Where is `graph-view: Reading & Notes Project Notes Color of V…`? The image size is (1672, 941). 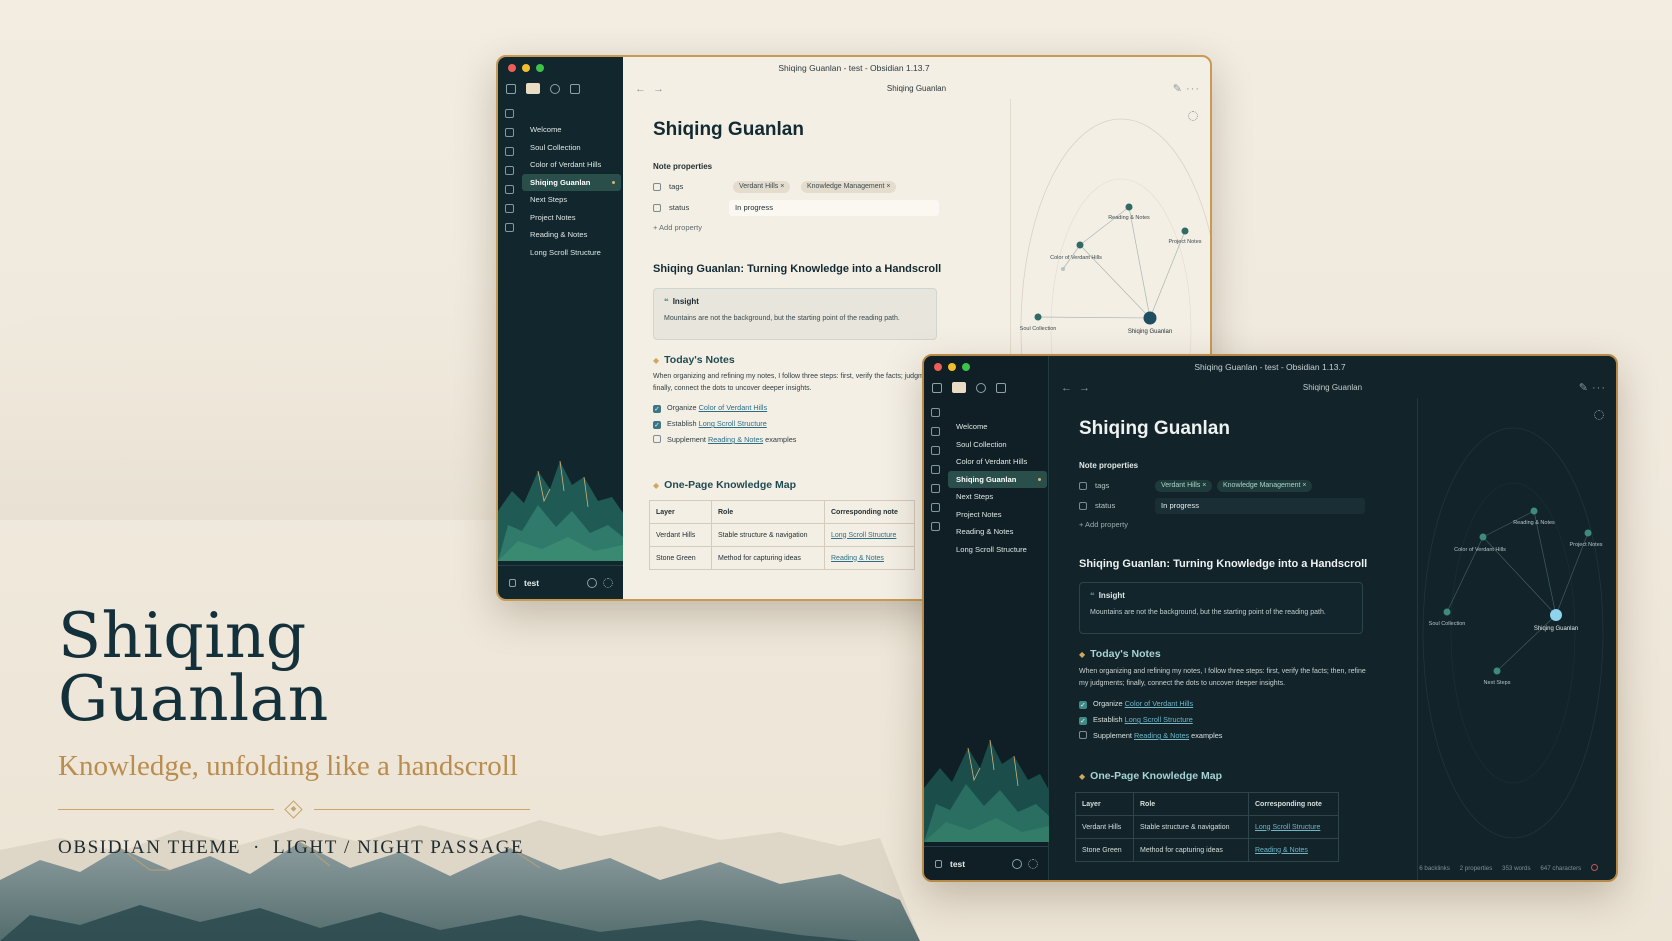
graph-view: Reading & Notes Project Notes Color of V… is located at coordinates (1516, 639).